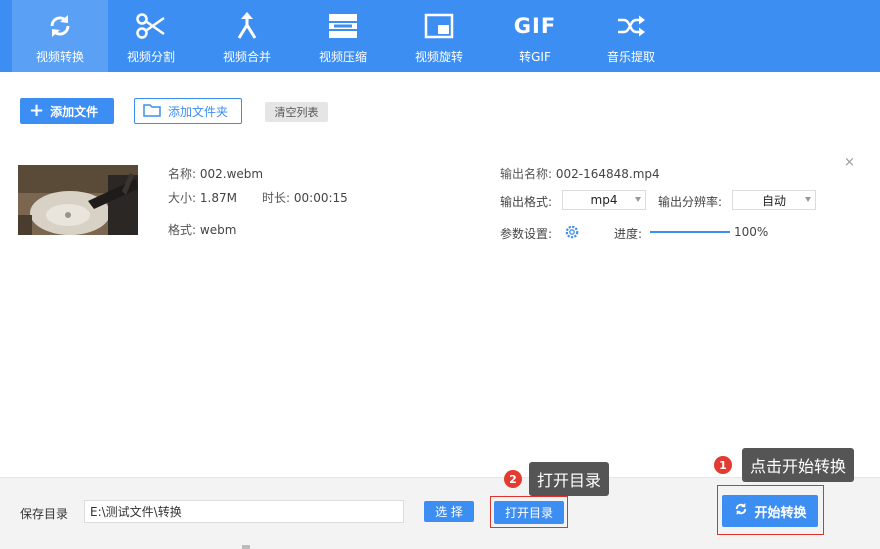  Describe the element at coordinates (247, 26) in the screenshot. I see `merge-icon` at that location.